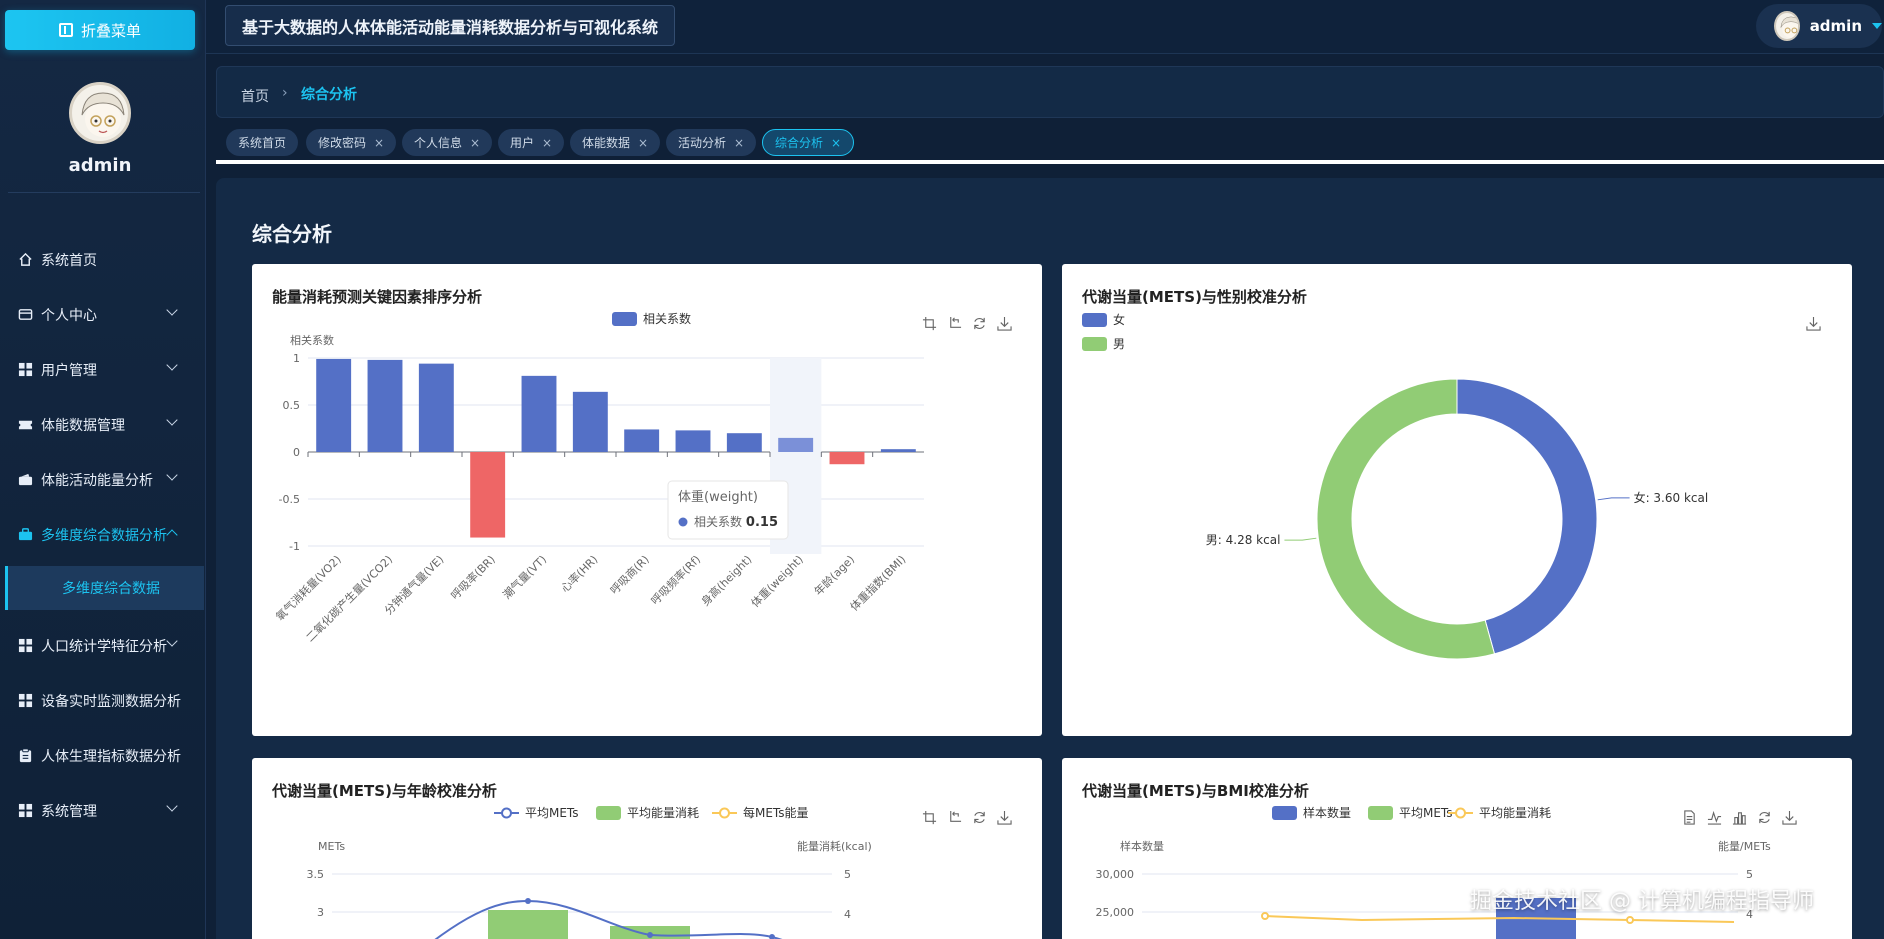  I want to click on tooltip-marker, so click(683, 522).